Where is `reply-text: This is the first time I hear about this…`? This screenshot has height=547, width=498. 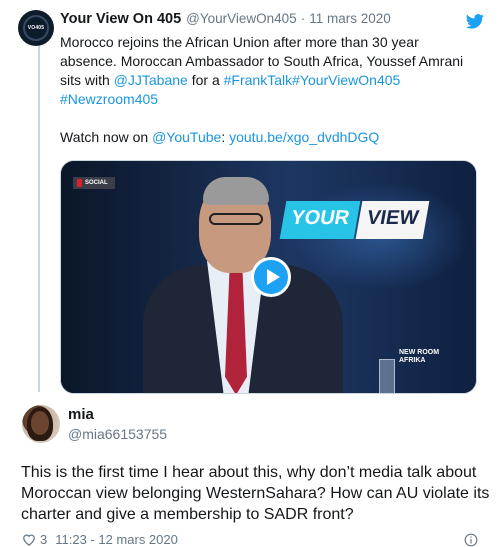
reply-text: This is the first time I hear about this… is located at coordinates (255, 493).